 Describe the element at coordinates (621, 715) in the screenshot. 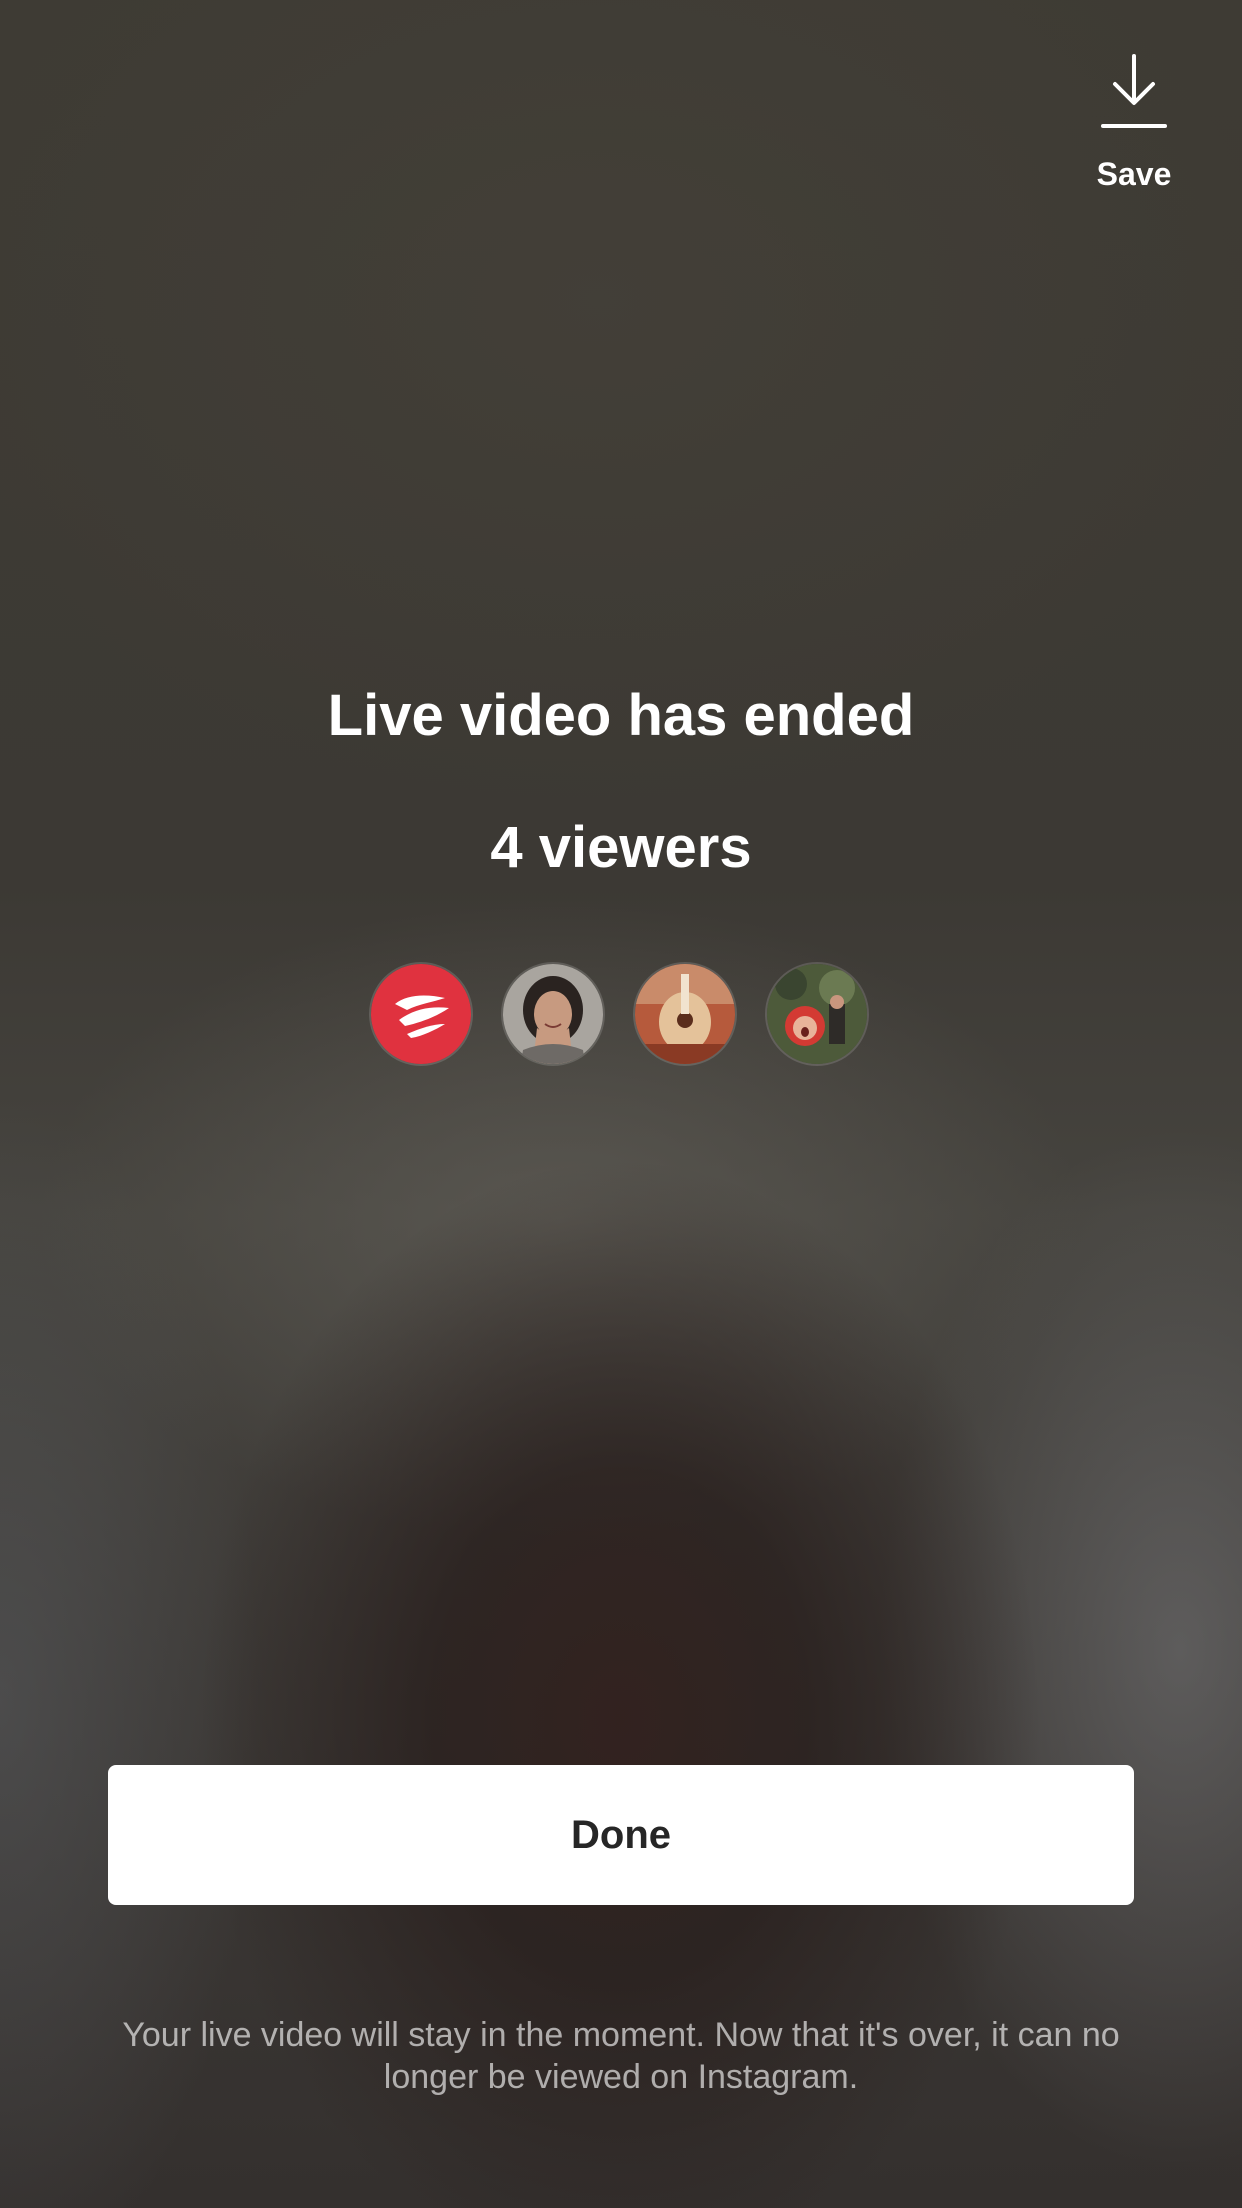

I see `live-ended-title: Live video has ended` at that location.